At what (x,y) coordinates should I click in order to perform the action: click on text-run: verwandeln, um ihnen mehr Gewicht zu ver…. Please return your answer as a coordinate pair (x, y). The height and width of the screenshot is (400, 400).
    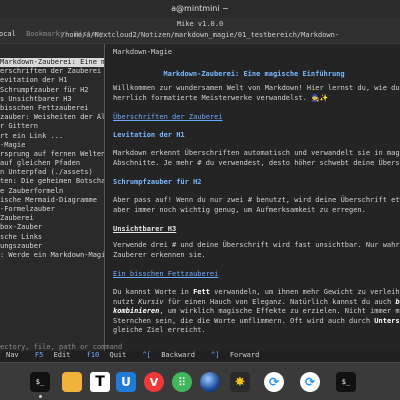
    Looking at the image, I should click on (304, 292).